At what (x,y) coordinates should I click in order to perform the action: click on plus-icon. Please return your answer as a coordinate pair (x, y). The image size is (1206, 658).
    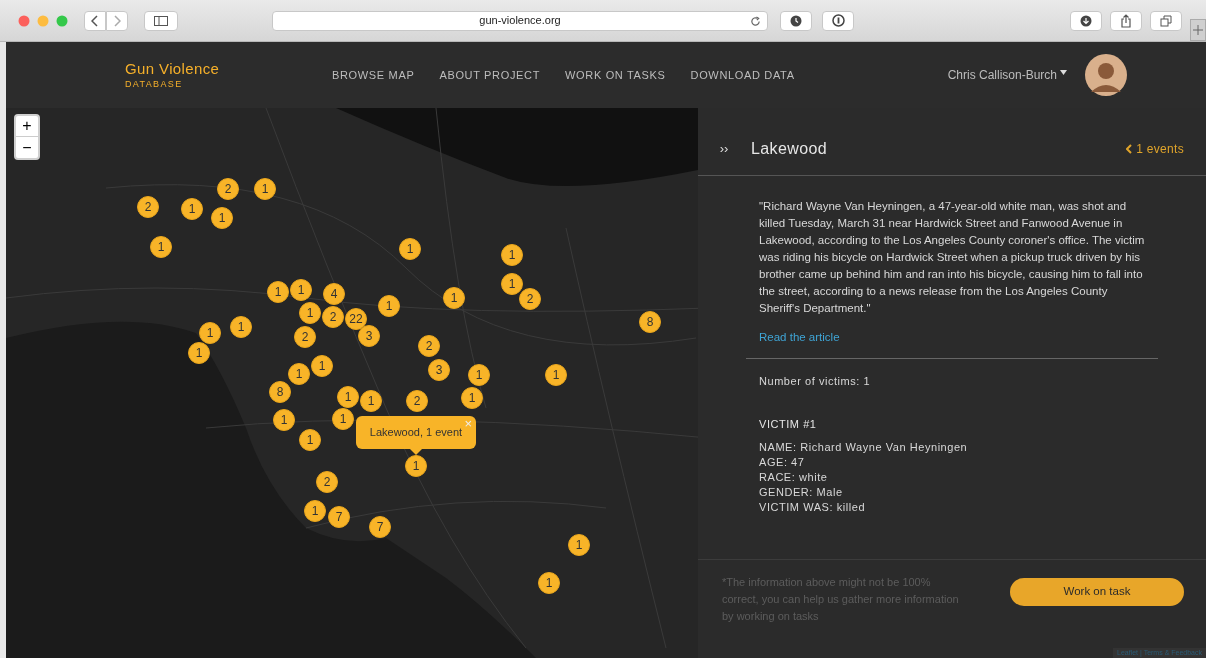
    Looking at the image, I should click on (1198, 29).